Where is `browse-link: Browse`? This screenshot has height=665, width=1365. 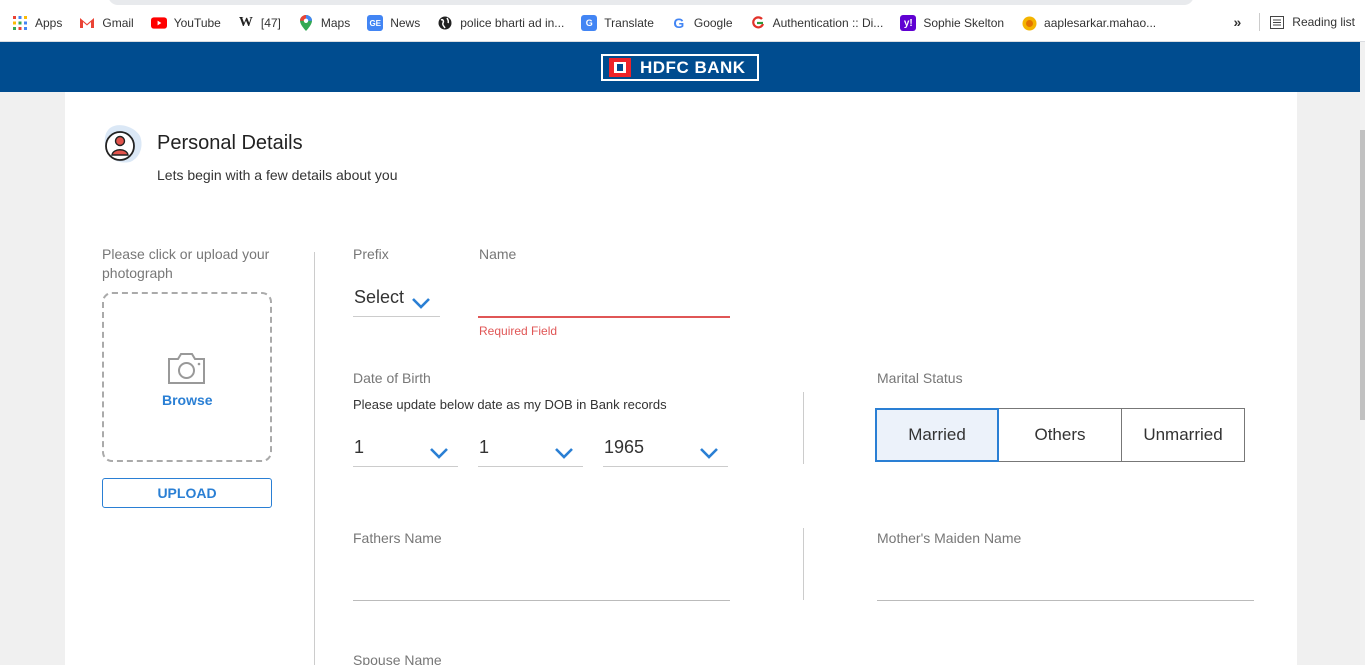
browse-link: Browse is located at coordinates (187, 400).